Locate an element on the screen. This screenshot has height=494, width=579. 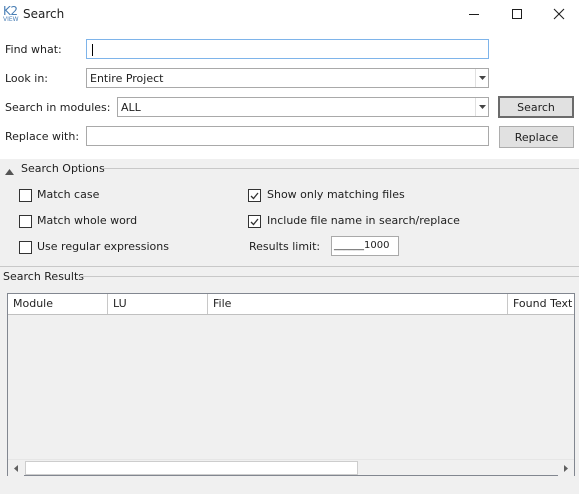
show-only-matching-label: Show only matching files is located at coordinates (336, 194).